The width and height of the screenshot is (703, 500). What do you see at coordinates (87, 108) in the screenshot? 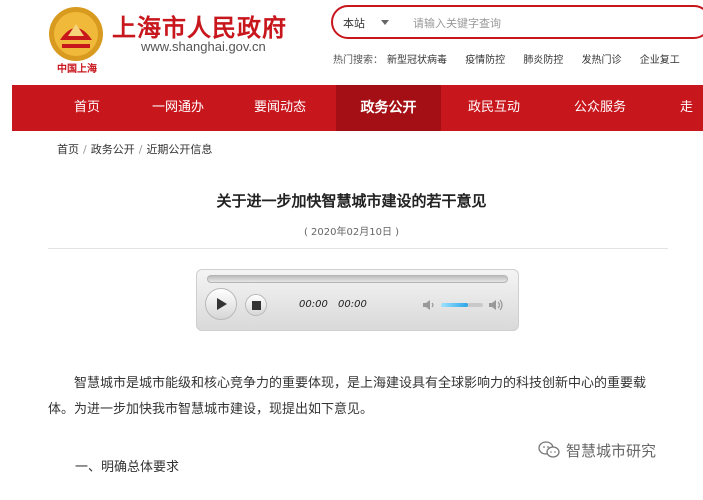
I see `nav-item-home: 首页` at bounding box center [87, 108].